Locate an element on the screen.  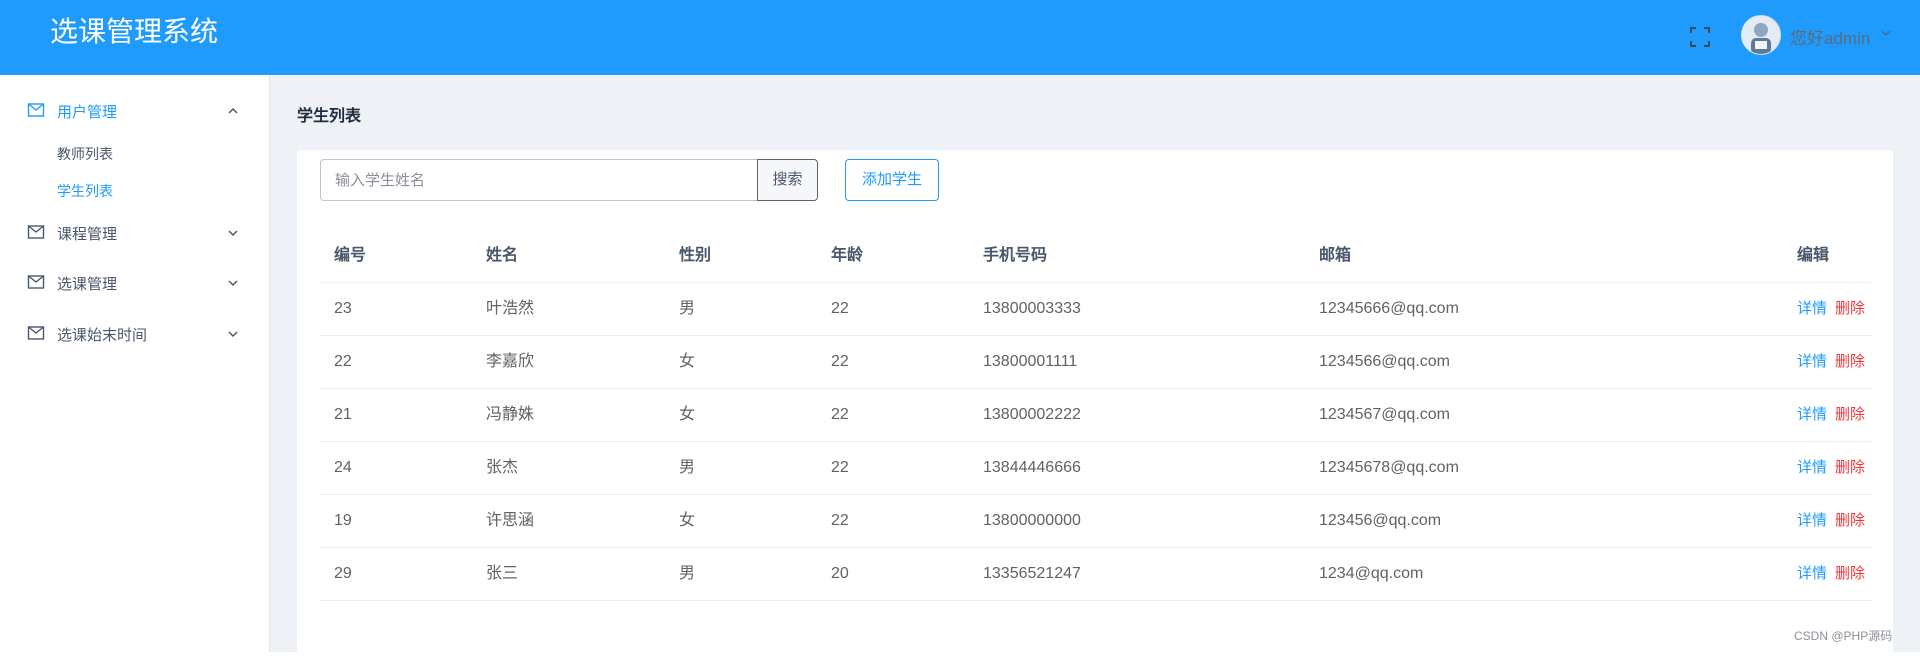
chevron-up-icon is located at coordinates (233, 110).